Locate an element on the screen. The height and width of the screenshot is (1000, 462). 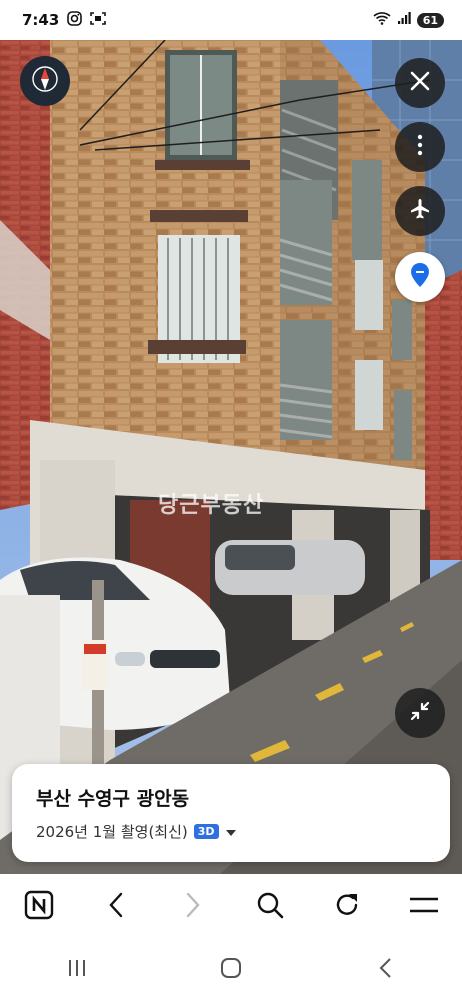
location-pin-icon is located at coordinates (420, 277).